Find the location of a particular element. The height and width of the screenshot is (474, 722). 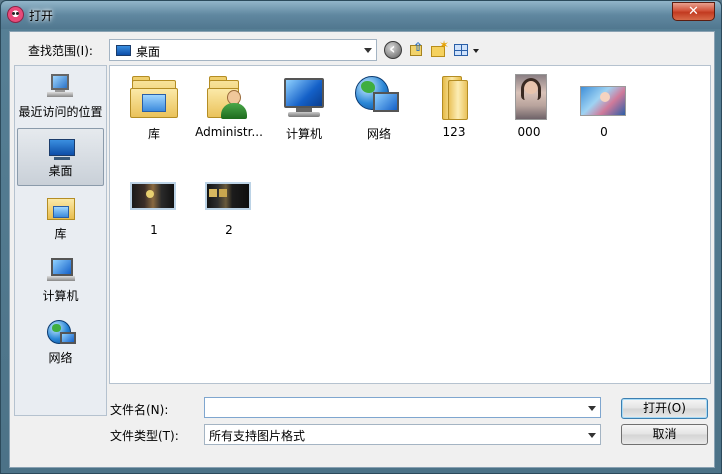

window-title: 打开 is located at coordinates (41, 16).